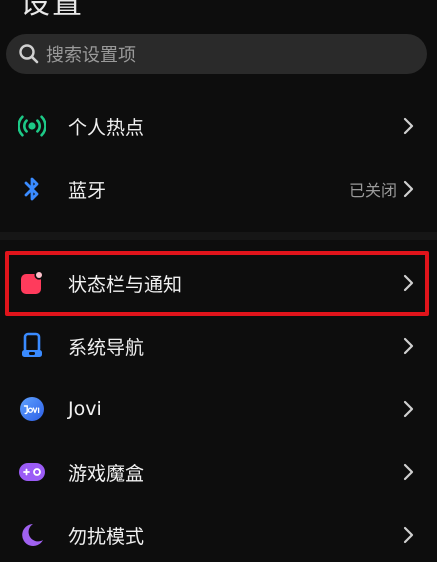  What do you see at coordinates (216, 54) in the screenshot?
I see `search-bar: 搜索设置项` at bounding box center [216, 54].